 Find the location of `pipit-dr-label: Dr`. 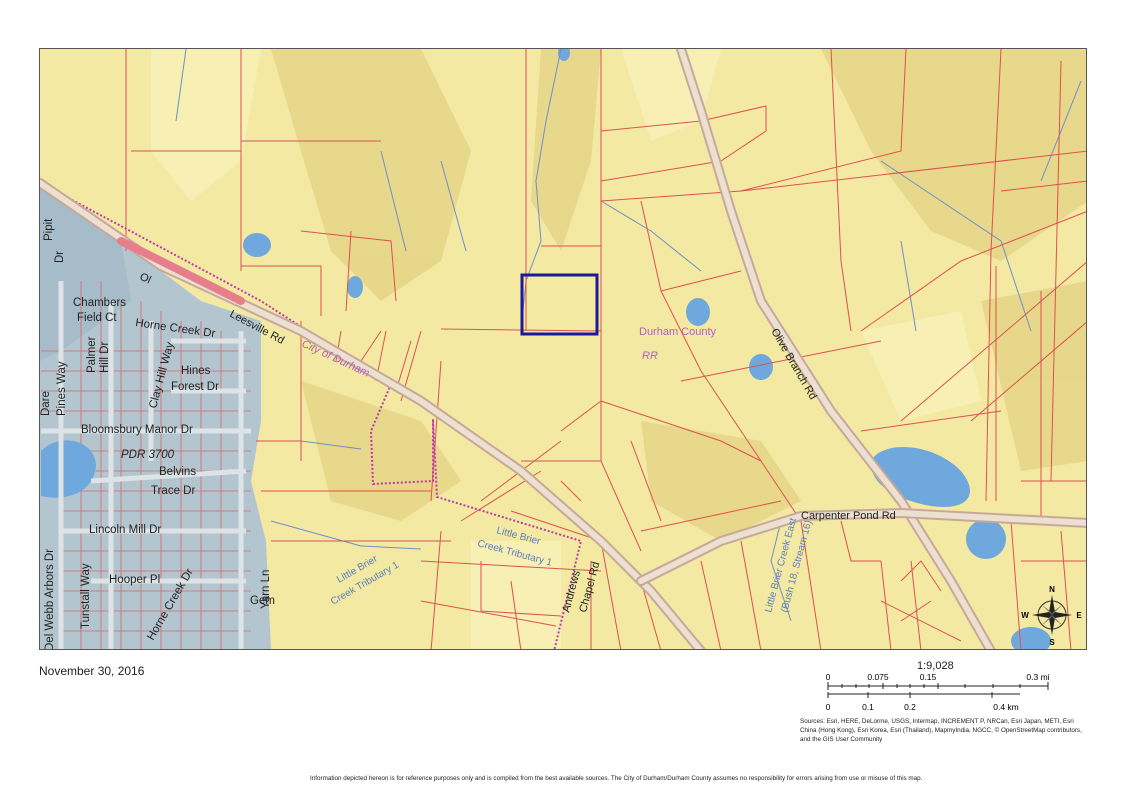

pipit-dr-label: Dr is located at coordinates (60, 257).